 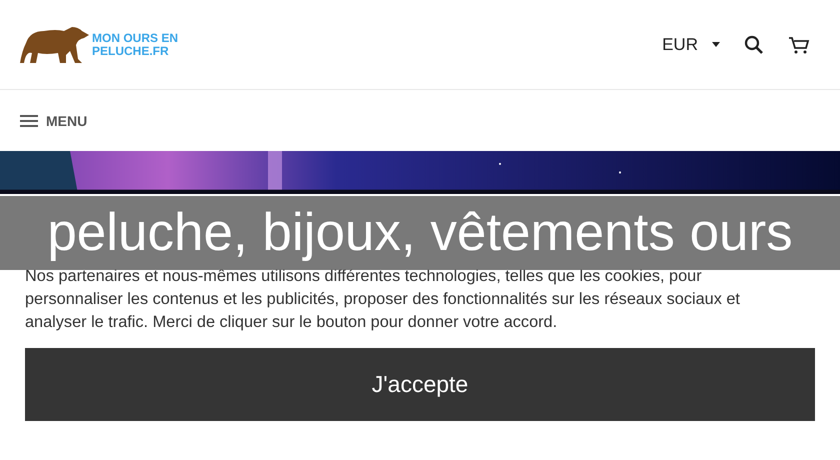 What do you see at coordinates (420, 384) in the screenshot?
I see `accept-button: J'accepte` at bounding box center [420, 384].